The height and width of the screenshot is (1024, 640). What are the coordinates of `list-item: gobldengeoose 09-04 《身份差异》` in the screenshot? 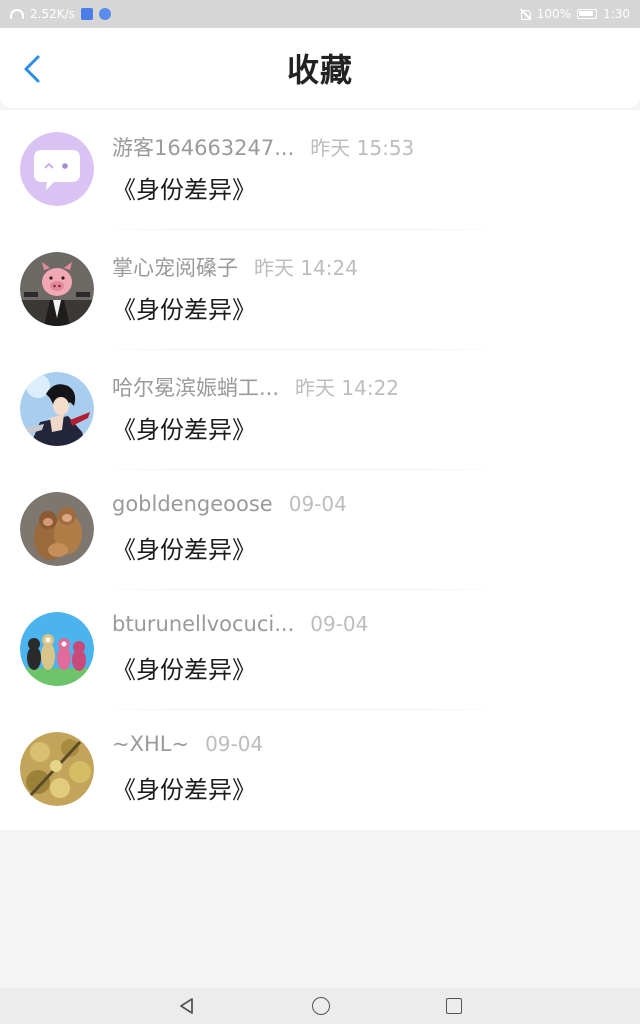 It's located at (320, 530).